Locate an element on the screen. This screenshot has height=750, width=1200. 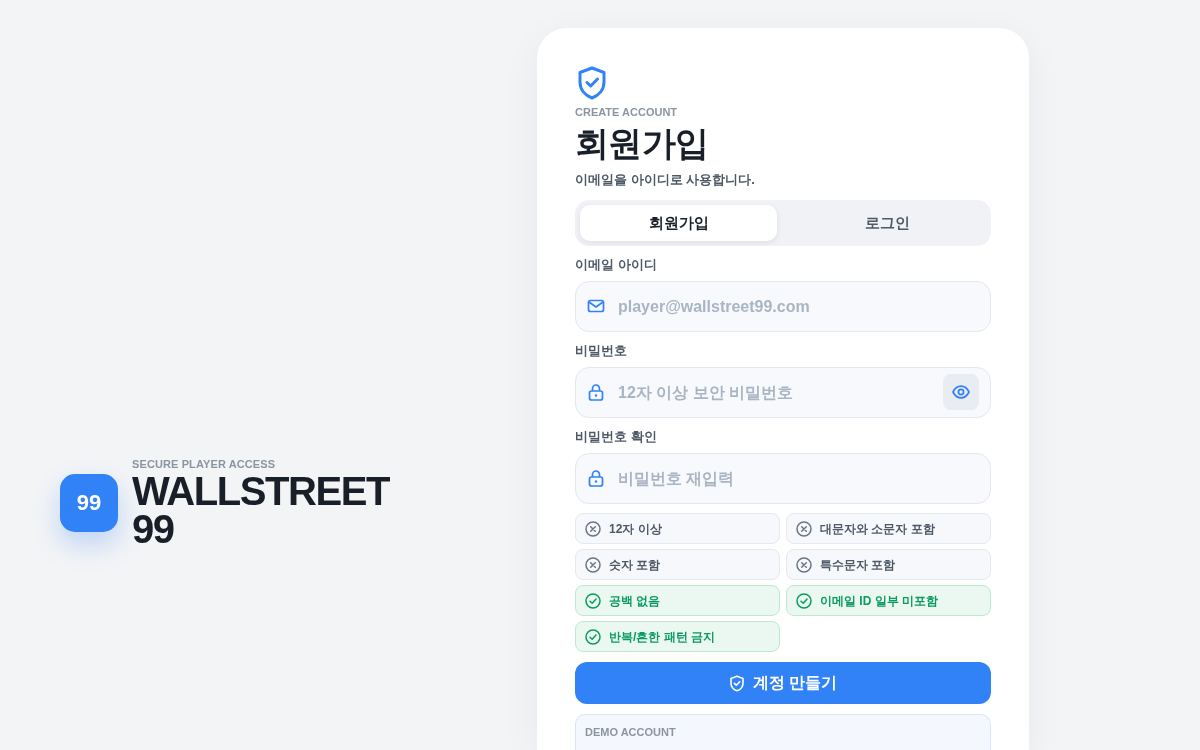
password-field: 12자 이상 보안 비밀번호 is located at coordinates (783, 392).